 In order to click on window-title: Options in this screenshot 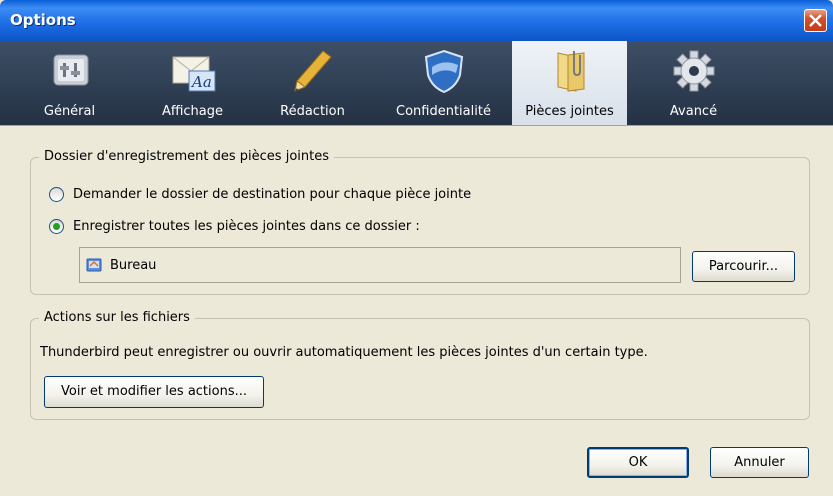, I will do `click(43, 20)`.